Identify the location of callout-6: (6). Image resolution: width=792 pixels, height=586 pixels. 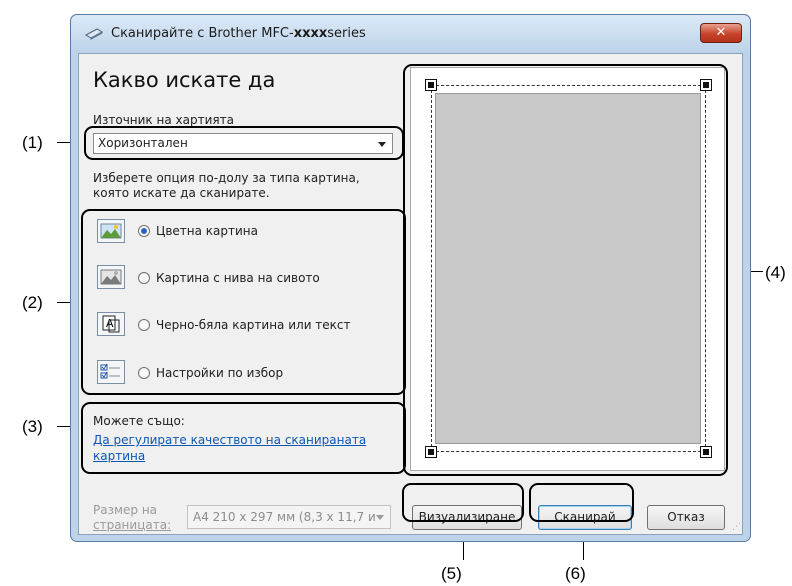
(575, 573).